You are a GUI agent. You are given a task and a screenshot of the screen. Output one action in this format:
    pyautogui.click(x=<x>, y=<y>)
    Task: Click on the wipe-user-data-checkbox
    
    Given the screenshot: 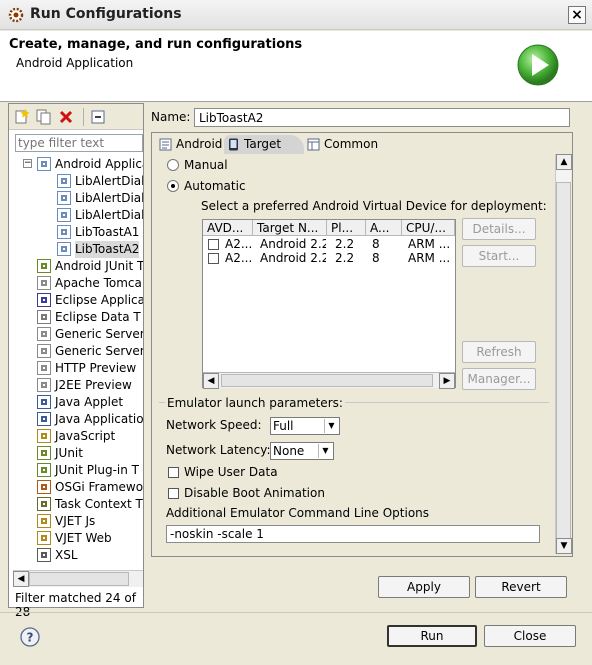 What is the action you would take?
    pyautogui.click(x=173, y=472)
    